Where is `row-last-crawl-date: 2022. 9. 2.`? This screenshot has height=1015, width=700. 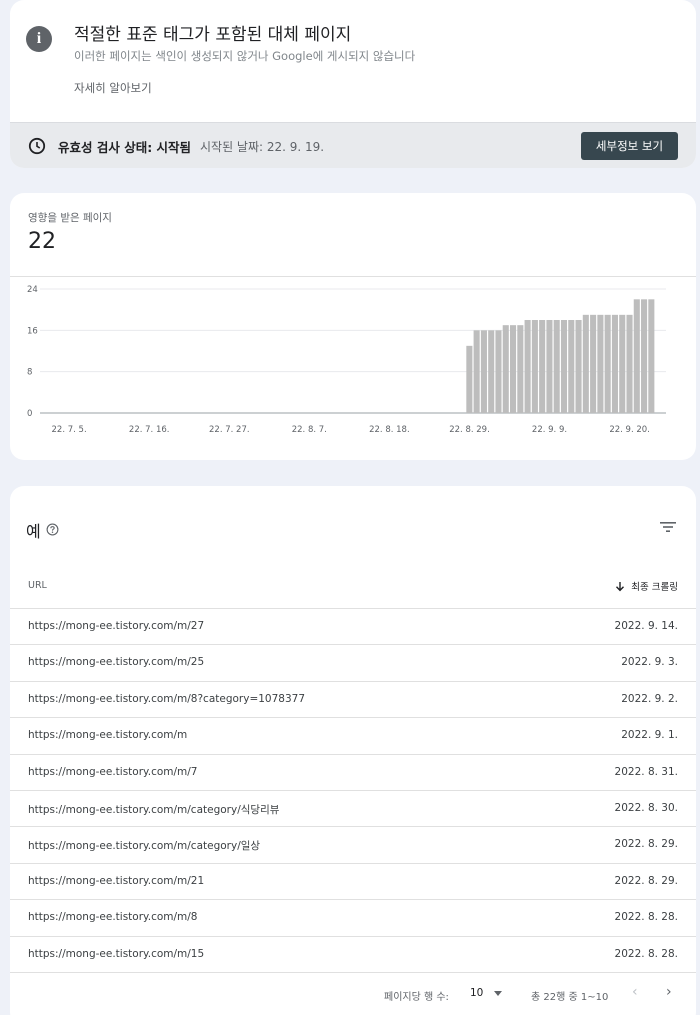
row-last-crawl-date: 2022. 9. 2. is located at coordinates (649, 698).